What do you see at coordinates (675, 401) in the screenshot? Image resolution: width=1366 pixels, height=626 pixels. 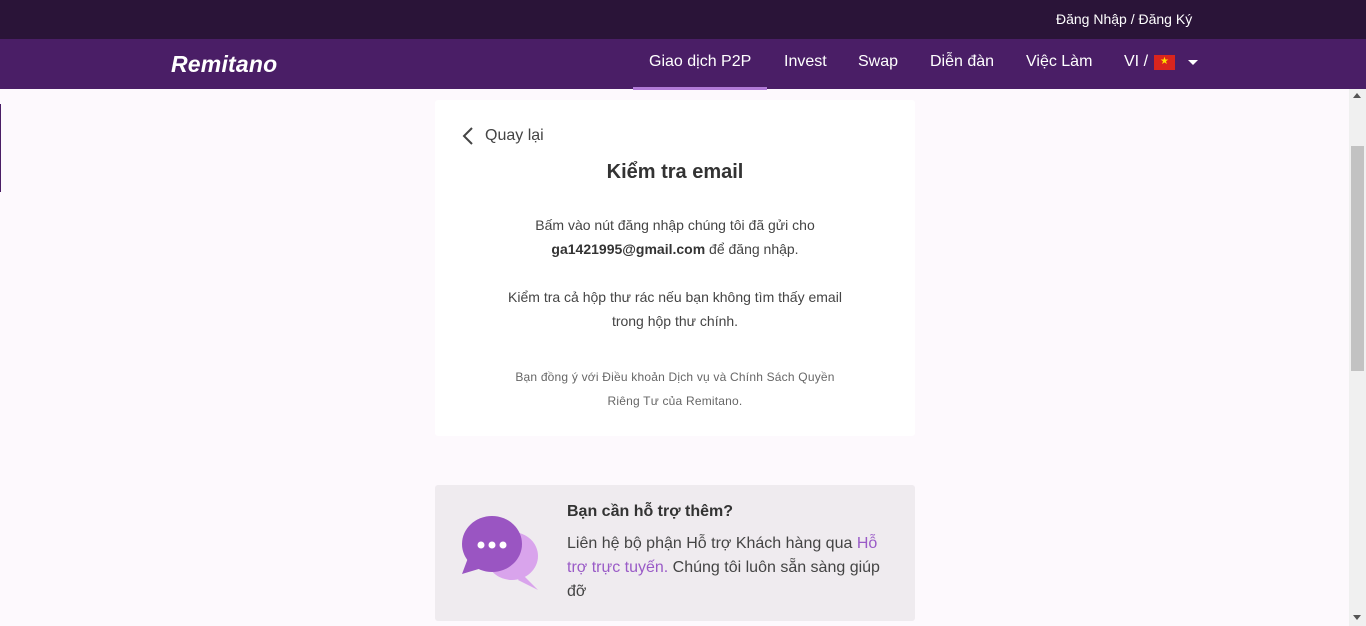 I see `terms-line2: Riêng Tư của Remitano.` at bounding box center [675, 401].